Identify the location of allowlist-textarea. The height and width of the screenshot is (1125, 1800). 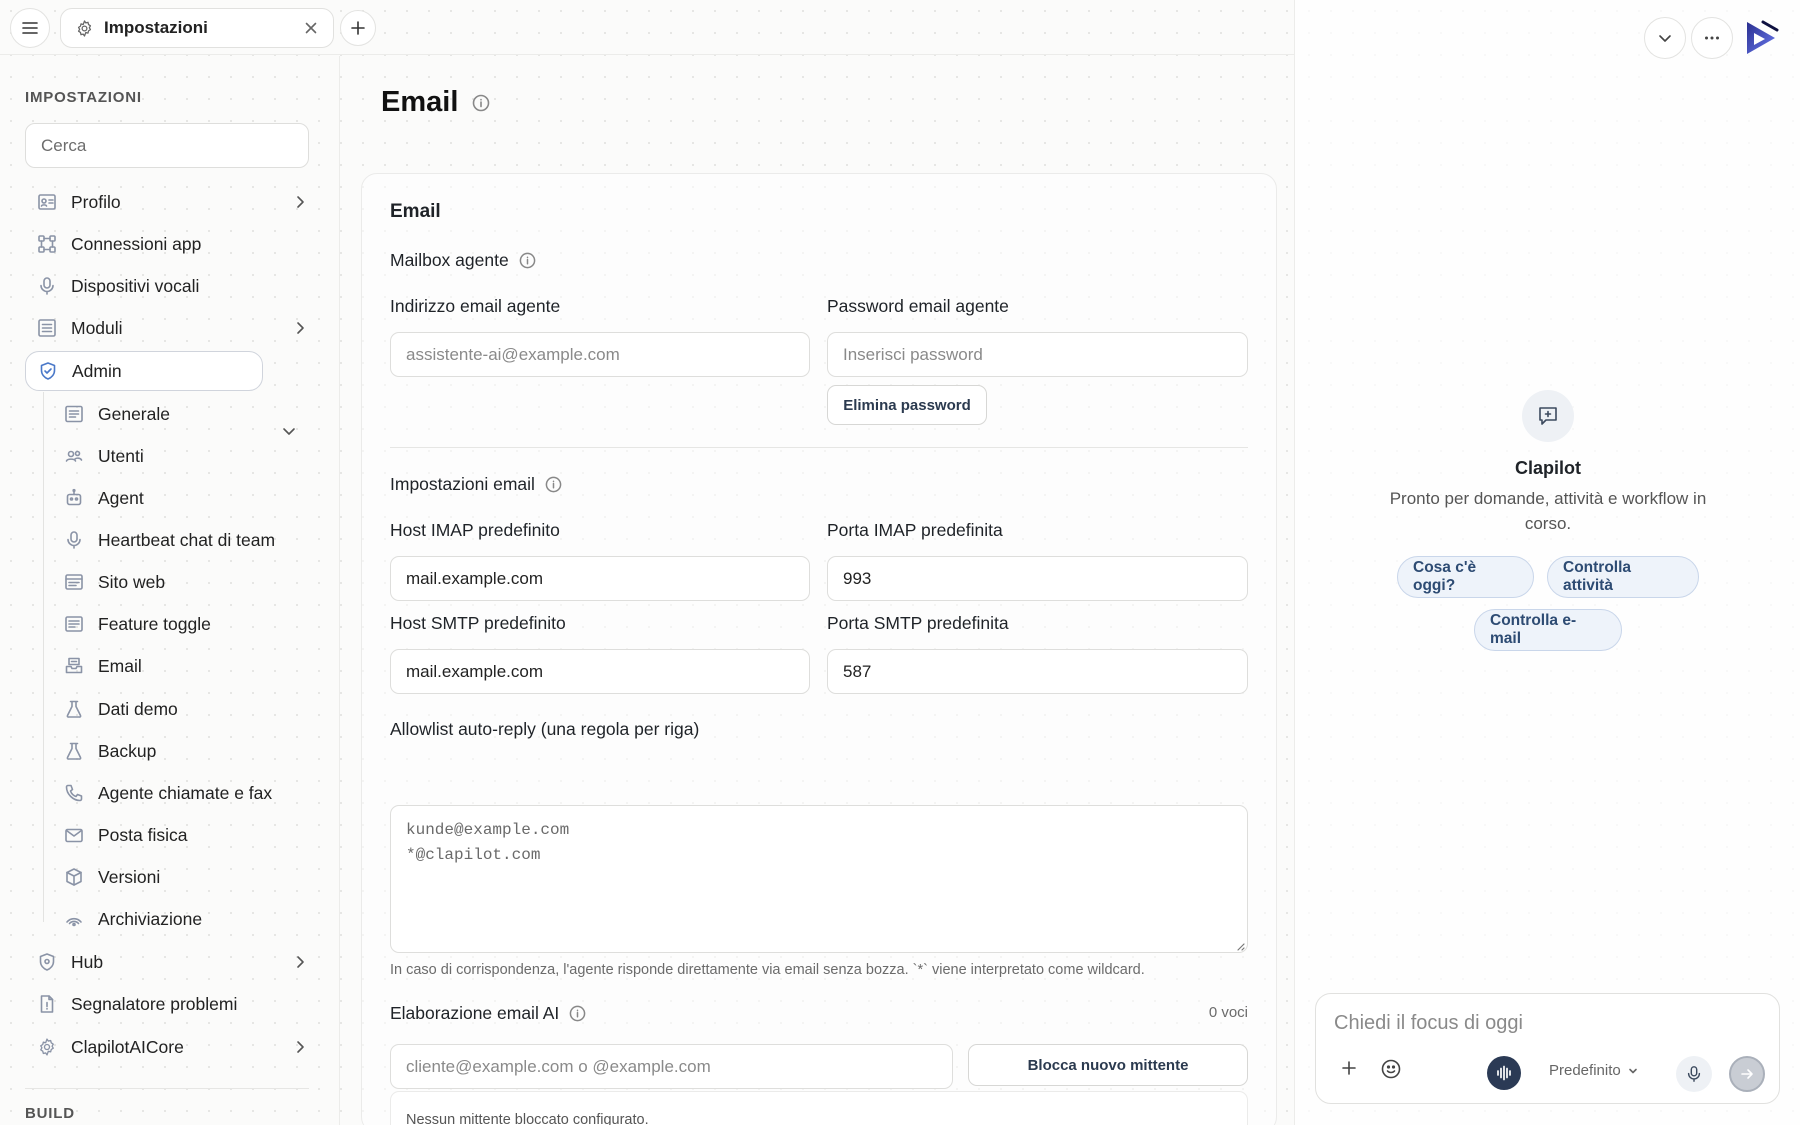
(819, 879).